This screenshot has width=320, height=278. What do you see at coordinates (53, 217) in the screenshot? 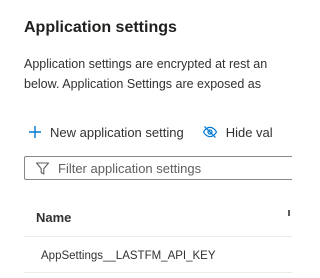
I see `column-header-name: Name` at bounding box center [53, 217].